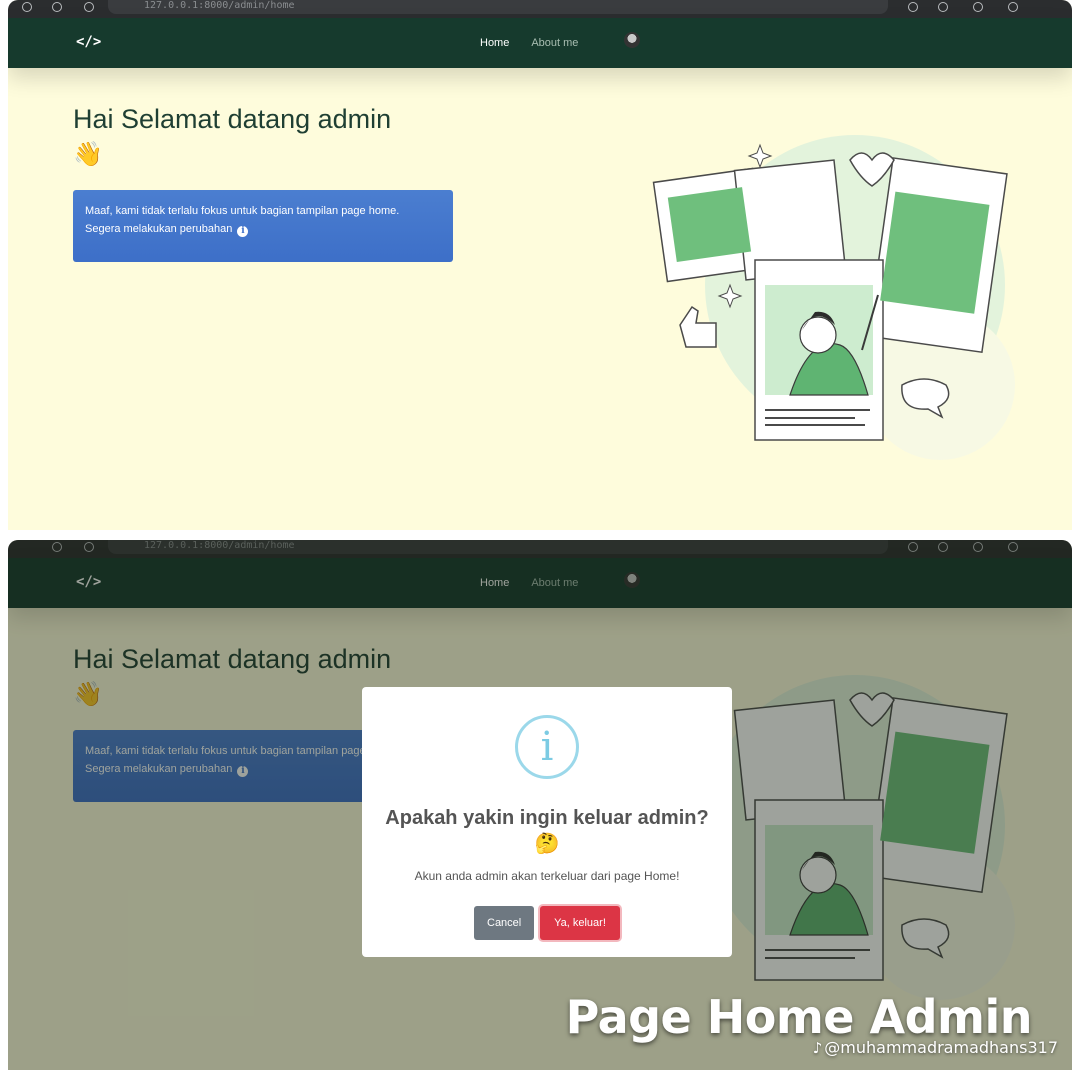 The height and width of the screenshot is (1080, 1080). What do you see at coordinates (799, 1017) in the screenshot?
I see `caption-overlay: Page Home Admin` at bounding box center [799, 1017].